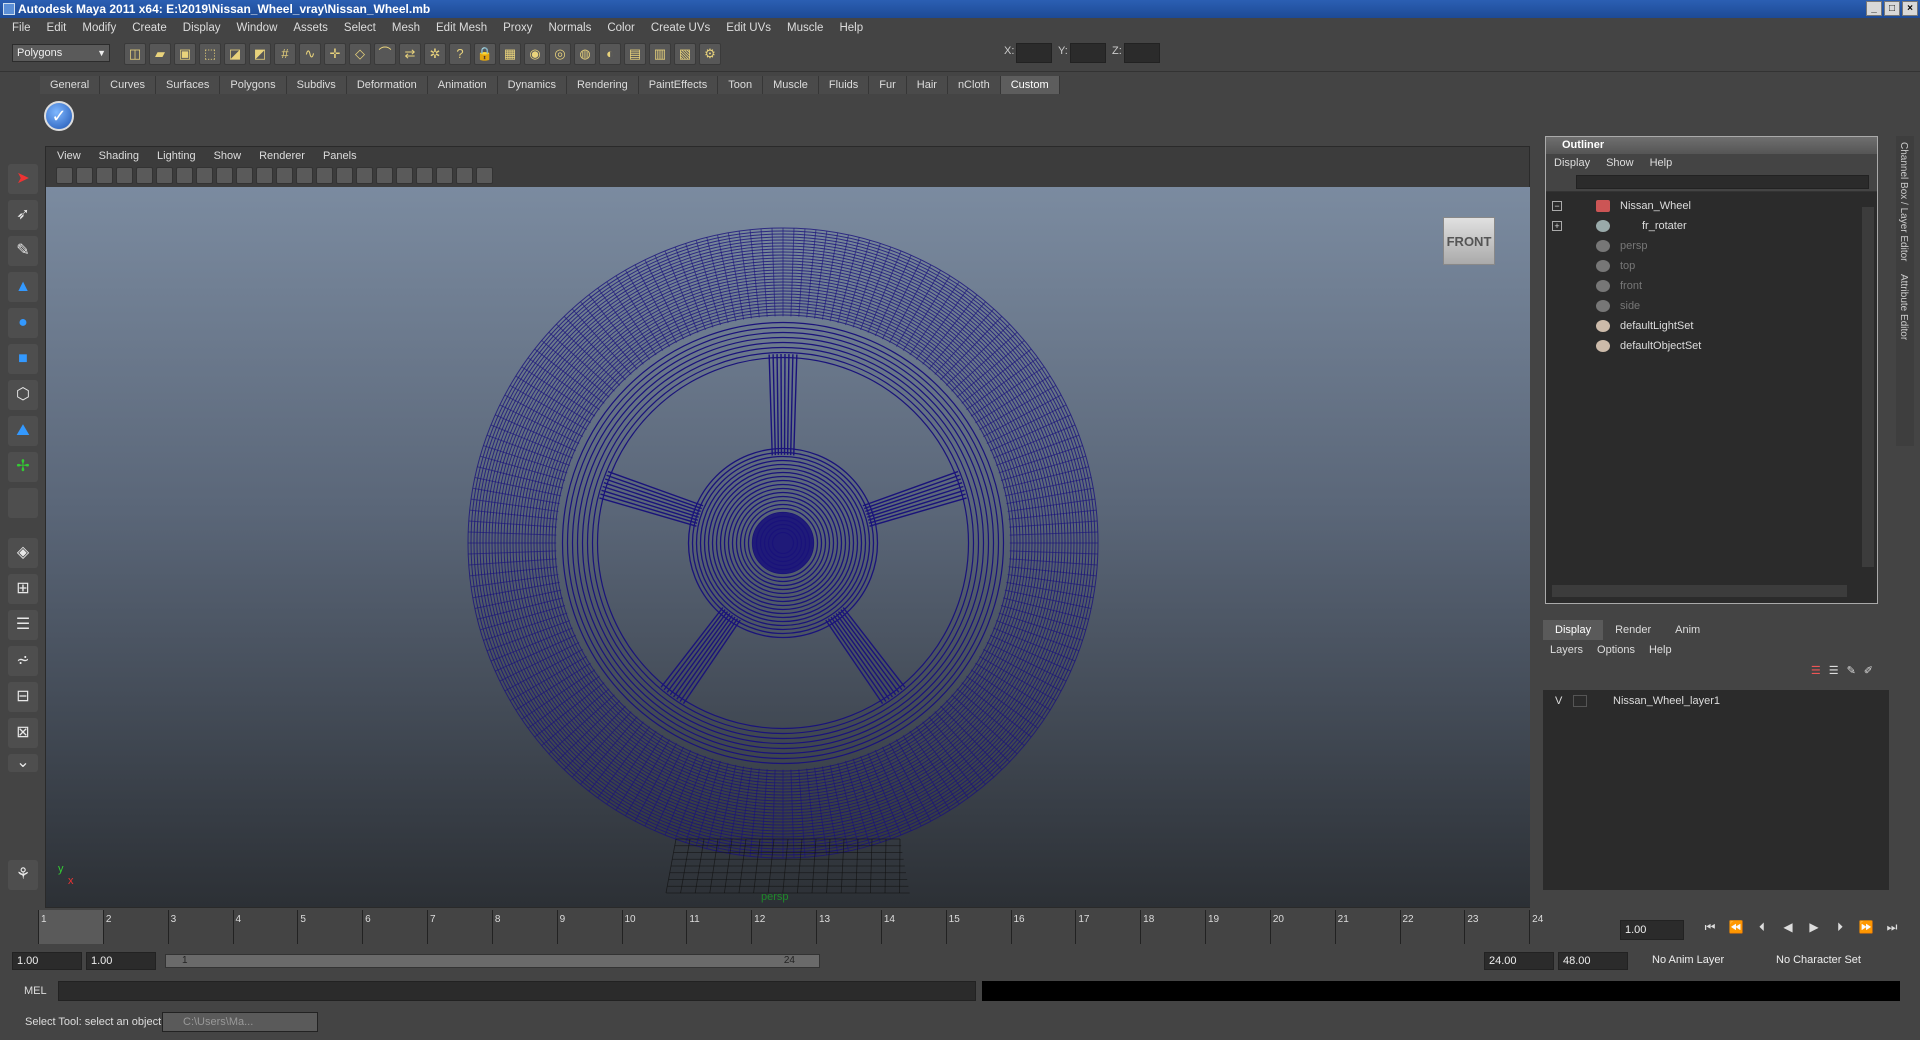 The width and height of the screenshot is (1920, 1040). What do you see at coordinates (188, 85) in the screenshot?
I see `tab-surfaces: Surfaces` at bounding box center [188, 85].